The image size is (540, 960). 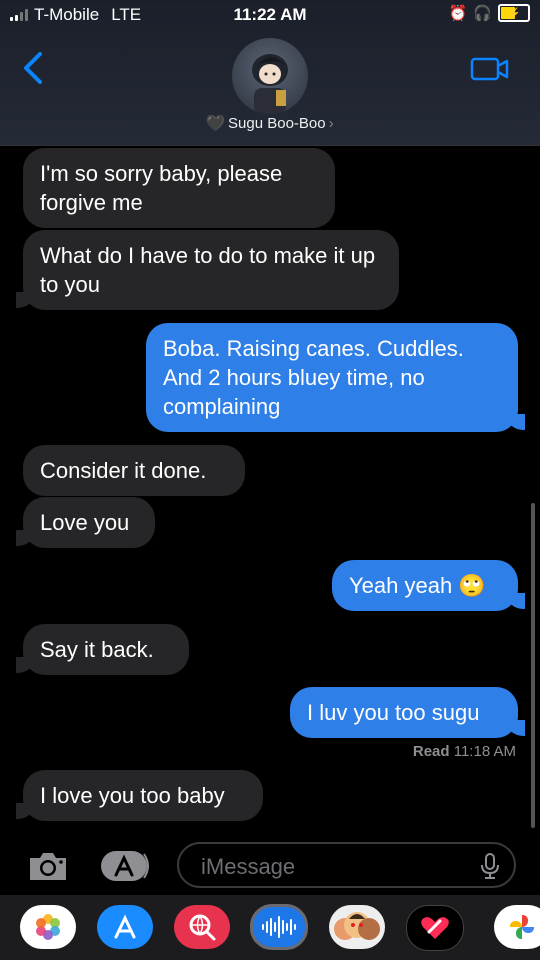 What do you see at coordinates (404, 712) in the screenshot?
I see `message-bubble-outgoing: I luv you too sugu` at bounding box center [404, 712].